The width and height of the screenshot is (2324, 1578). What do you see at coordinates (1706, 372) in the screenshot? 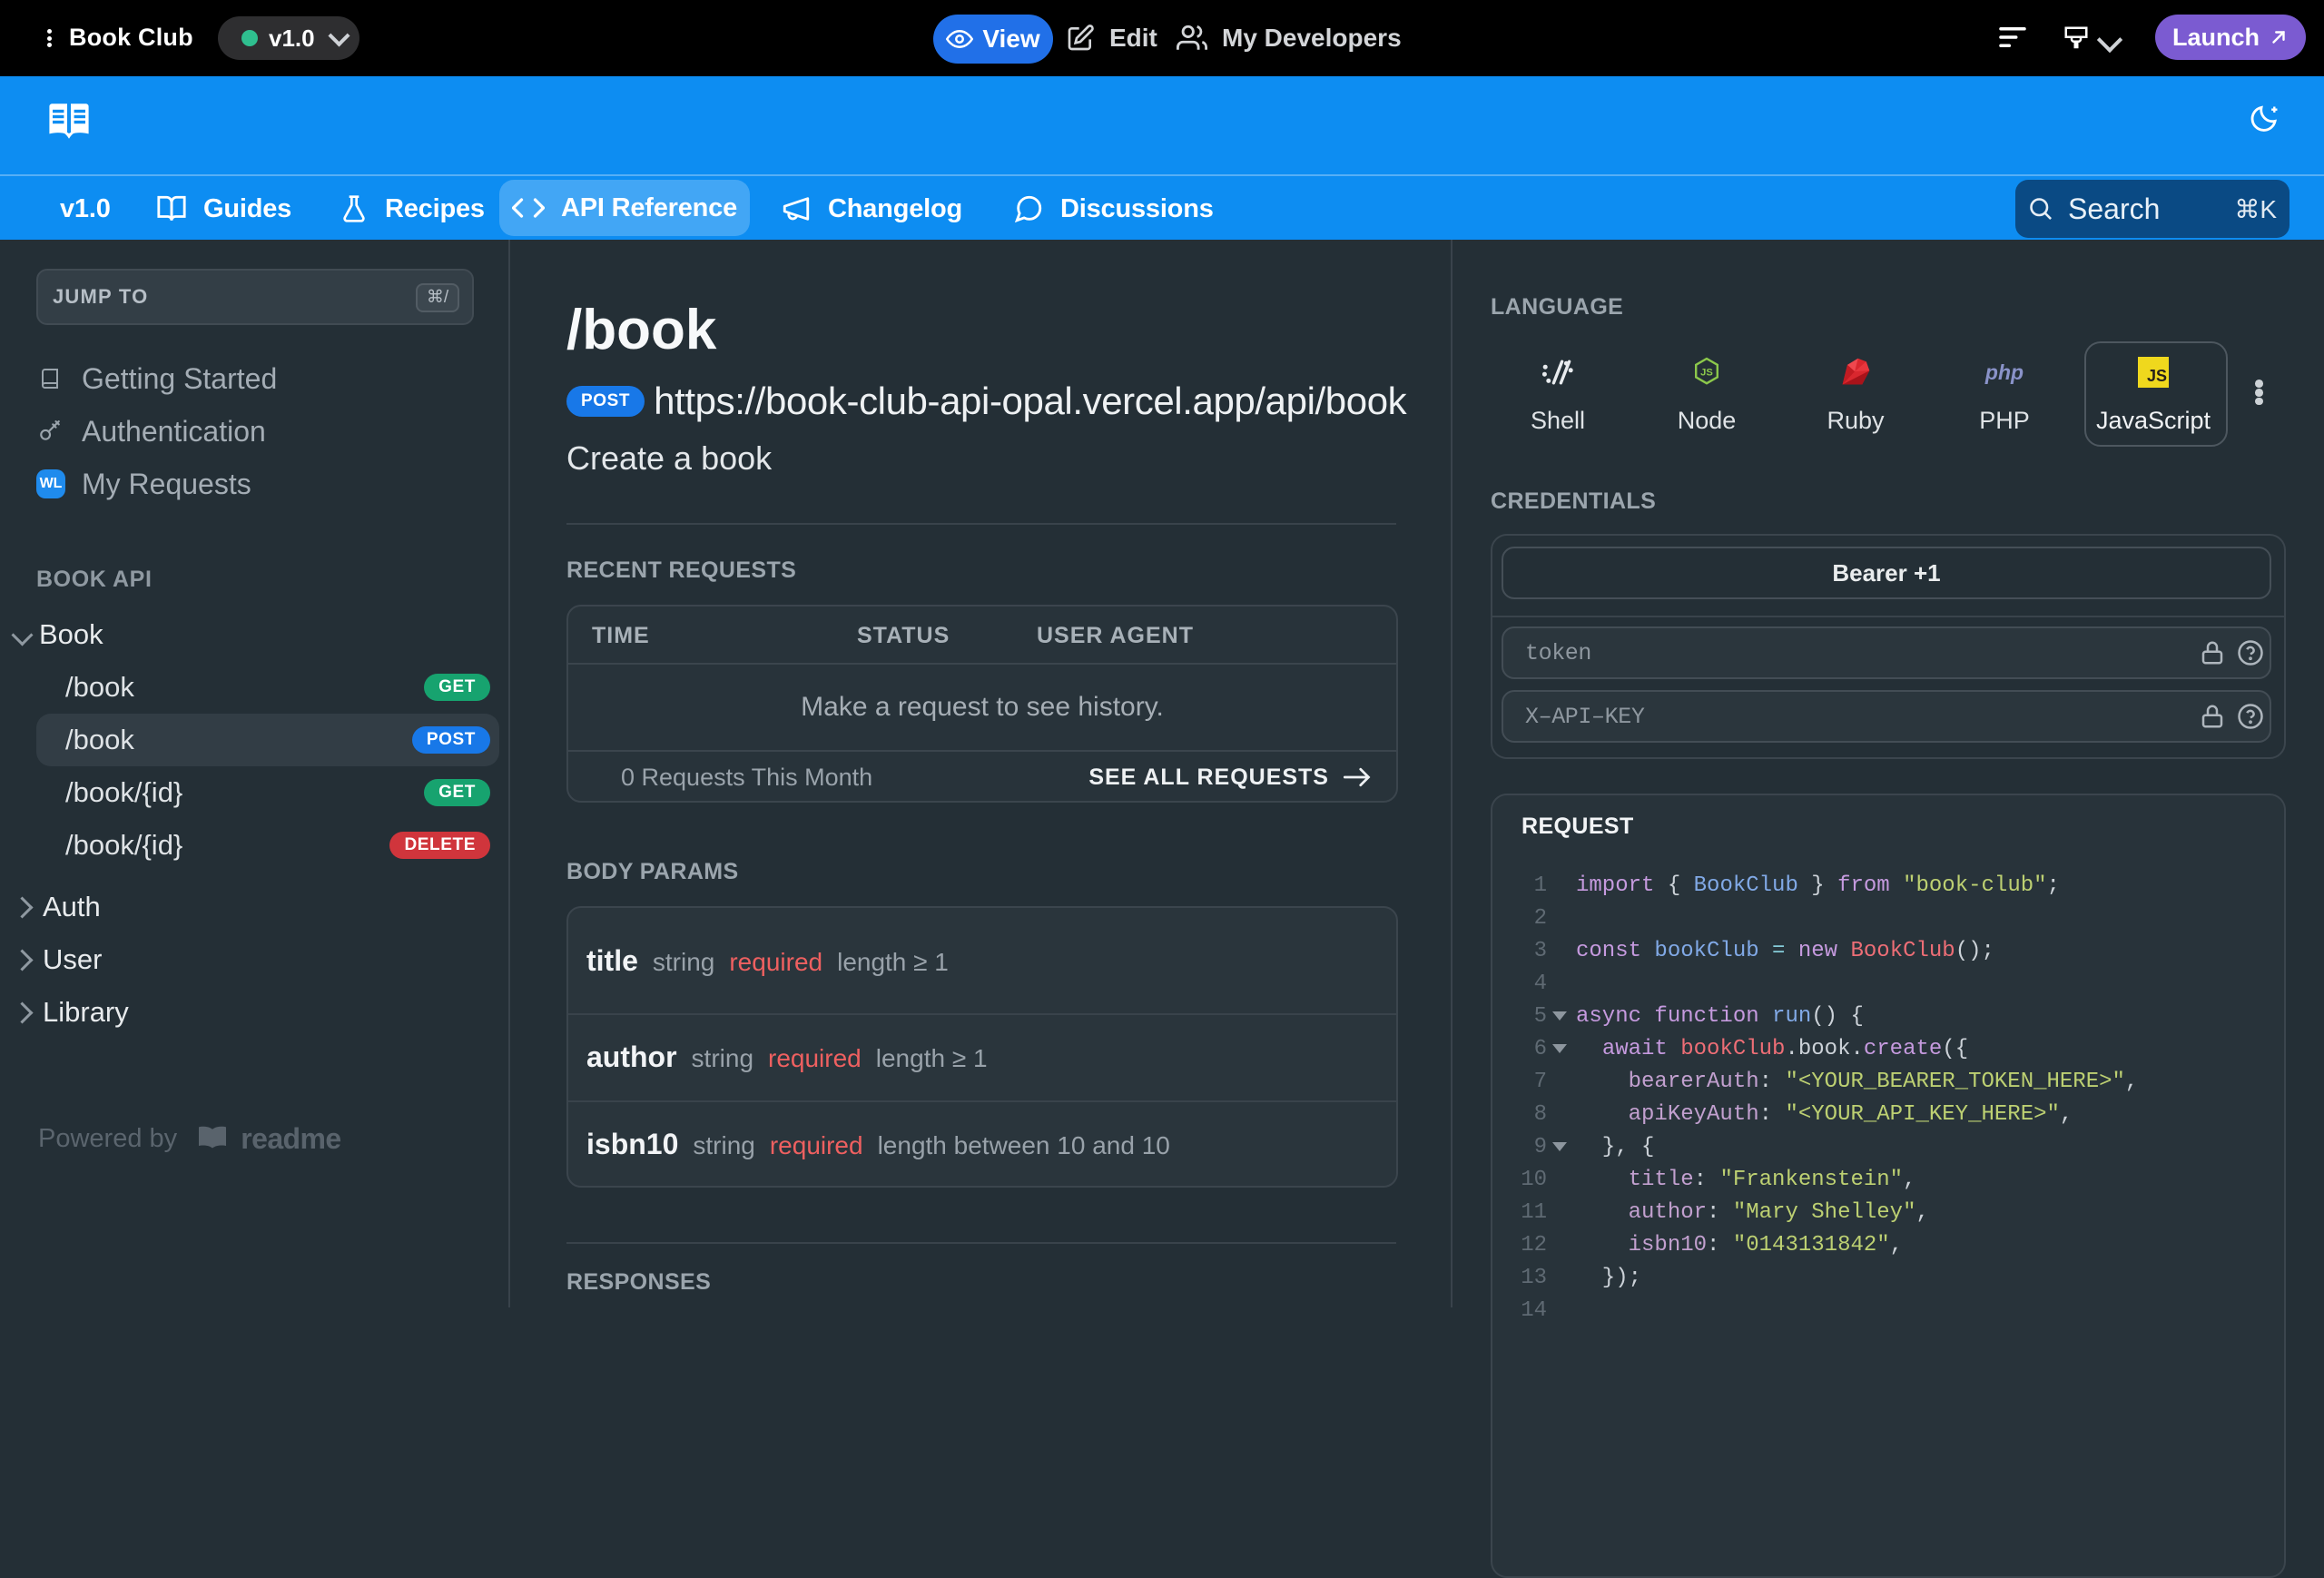
I see `svg-text: JS` at bounding box center [1706, 372].